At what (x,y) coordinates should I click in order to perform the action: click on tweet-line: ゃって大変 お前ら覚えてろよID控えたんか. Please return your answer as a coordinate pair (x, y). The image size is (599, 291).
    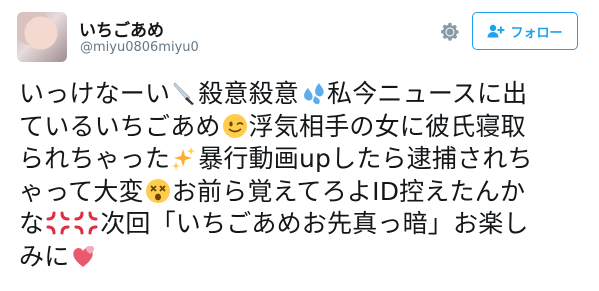
    Looking at the image, I should click on (272, 191).